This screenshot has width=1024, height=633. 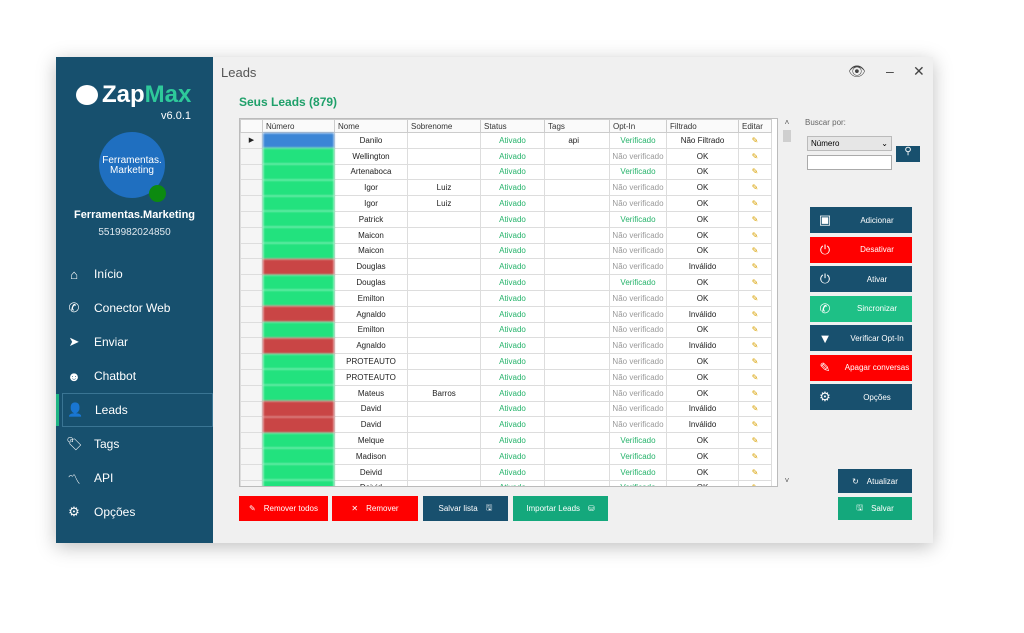 I want to click on remove-all-button: ✎ Remover todos, so click(x=283, y=508).